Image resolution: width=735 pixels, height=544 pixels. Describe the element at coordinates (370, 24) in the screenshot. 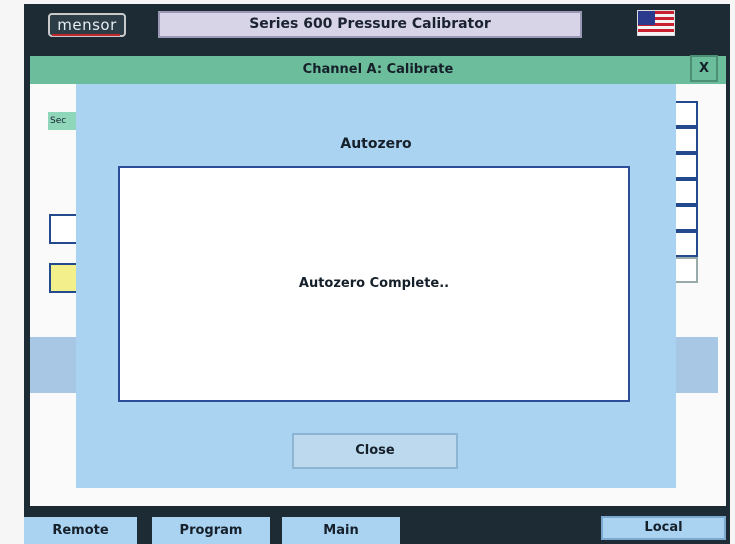

I see `app-title: Series 600 Pressure Calibrator` at that location.